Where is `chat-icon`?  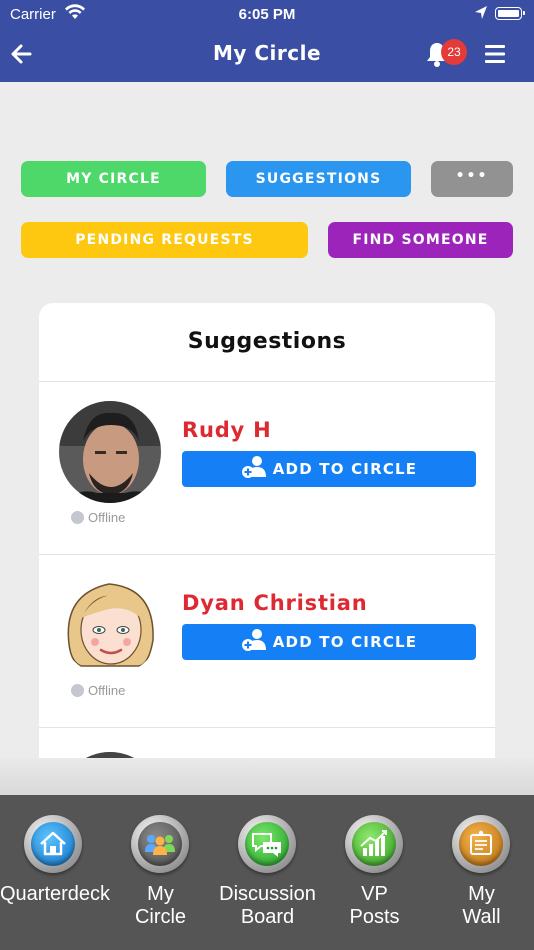
chat-icon is located at coordinates (267, 844).